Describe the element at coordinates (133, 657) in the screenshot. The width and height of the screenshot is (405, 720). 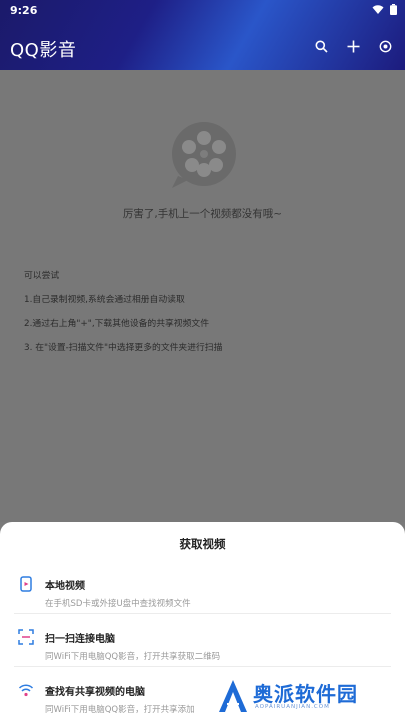
I see `option-desc: 同WiFi下用电脑QQ影音，打开共享获取二维码` at that location.